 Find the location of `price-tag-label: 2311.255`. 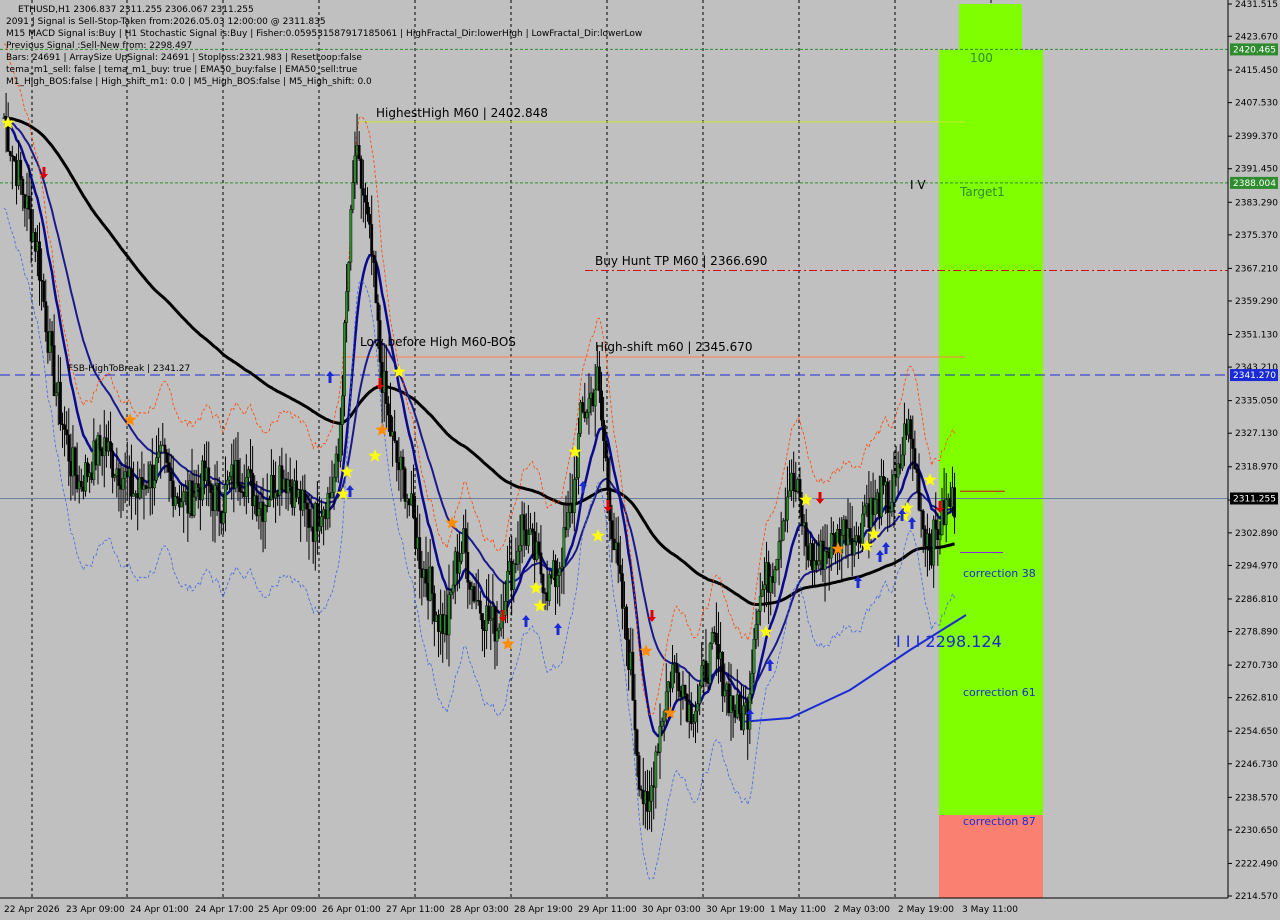

price-tag-label: 2311.255 is located at coordinates (1254, 499).